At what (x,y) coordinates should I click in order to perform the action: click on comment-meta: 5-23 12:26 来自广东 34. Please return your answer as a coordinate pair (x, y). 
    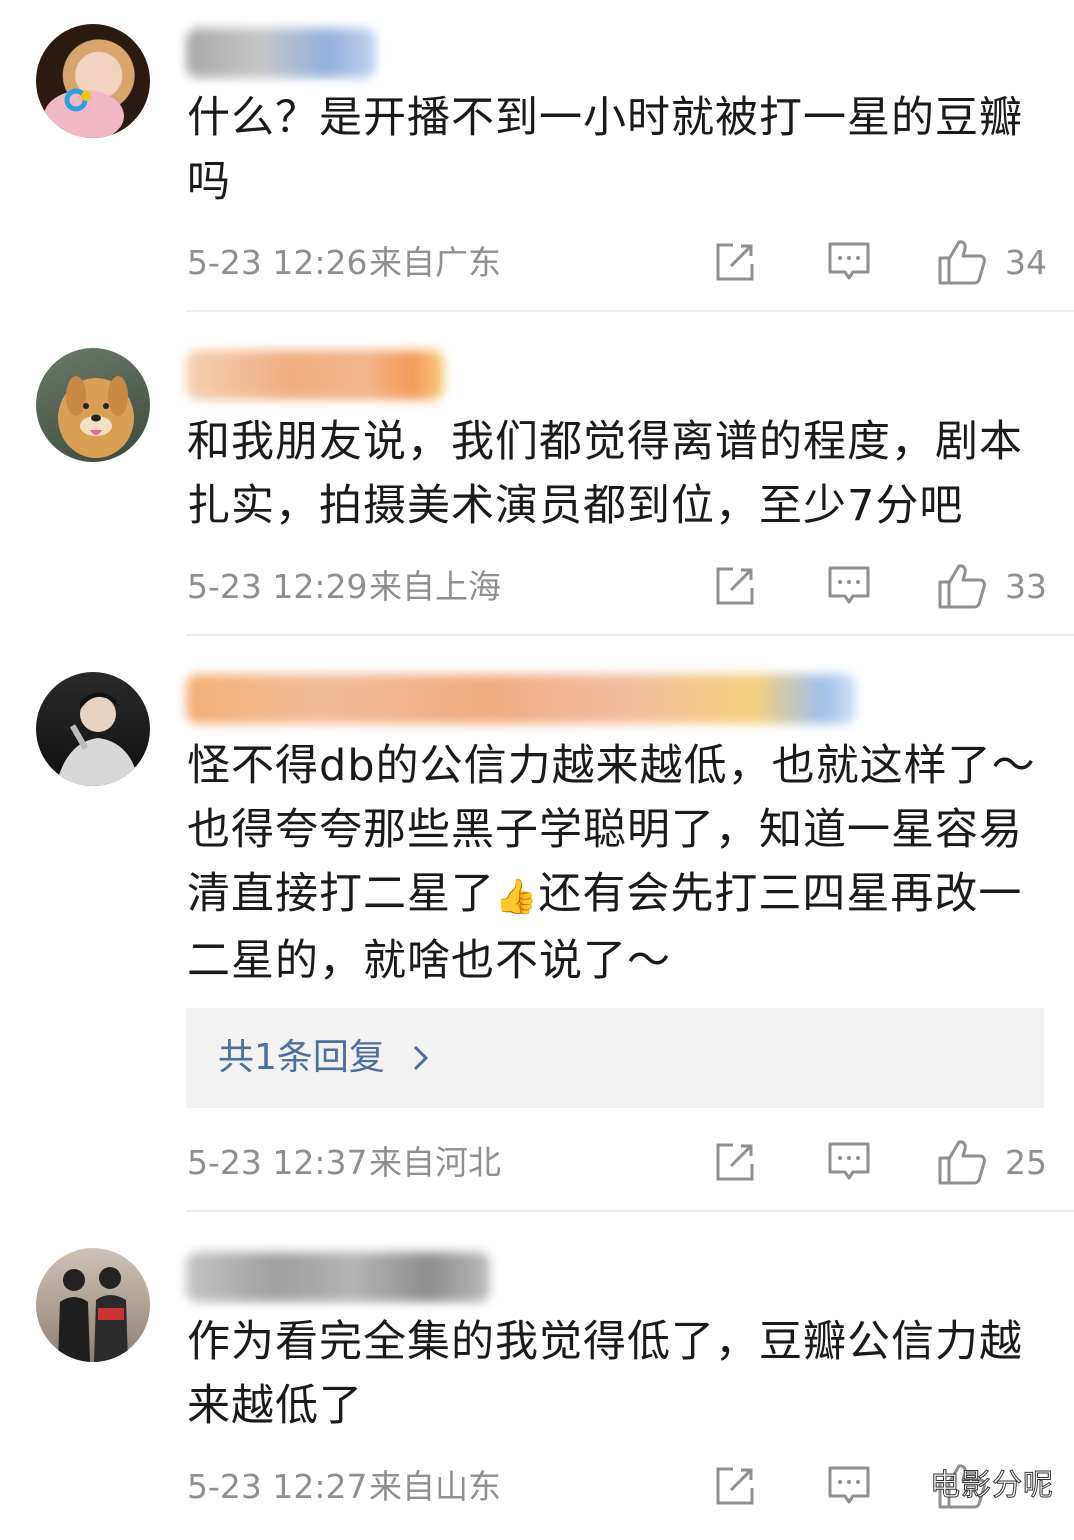
    Looking at the image, I should click on (617, 263).